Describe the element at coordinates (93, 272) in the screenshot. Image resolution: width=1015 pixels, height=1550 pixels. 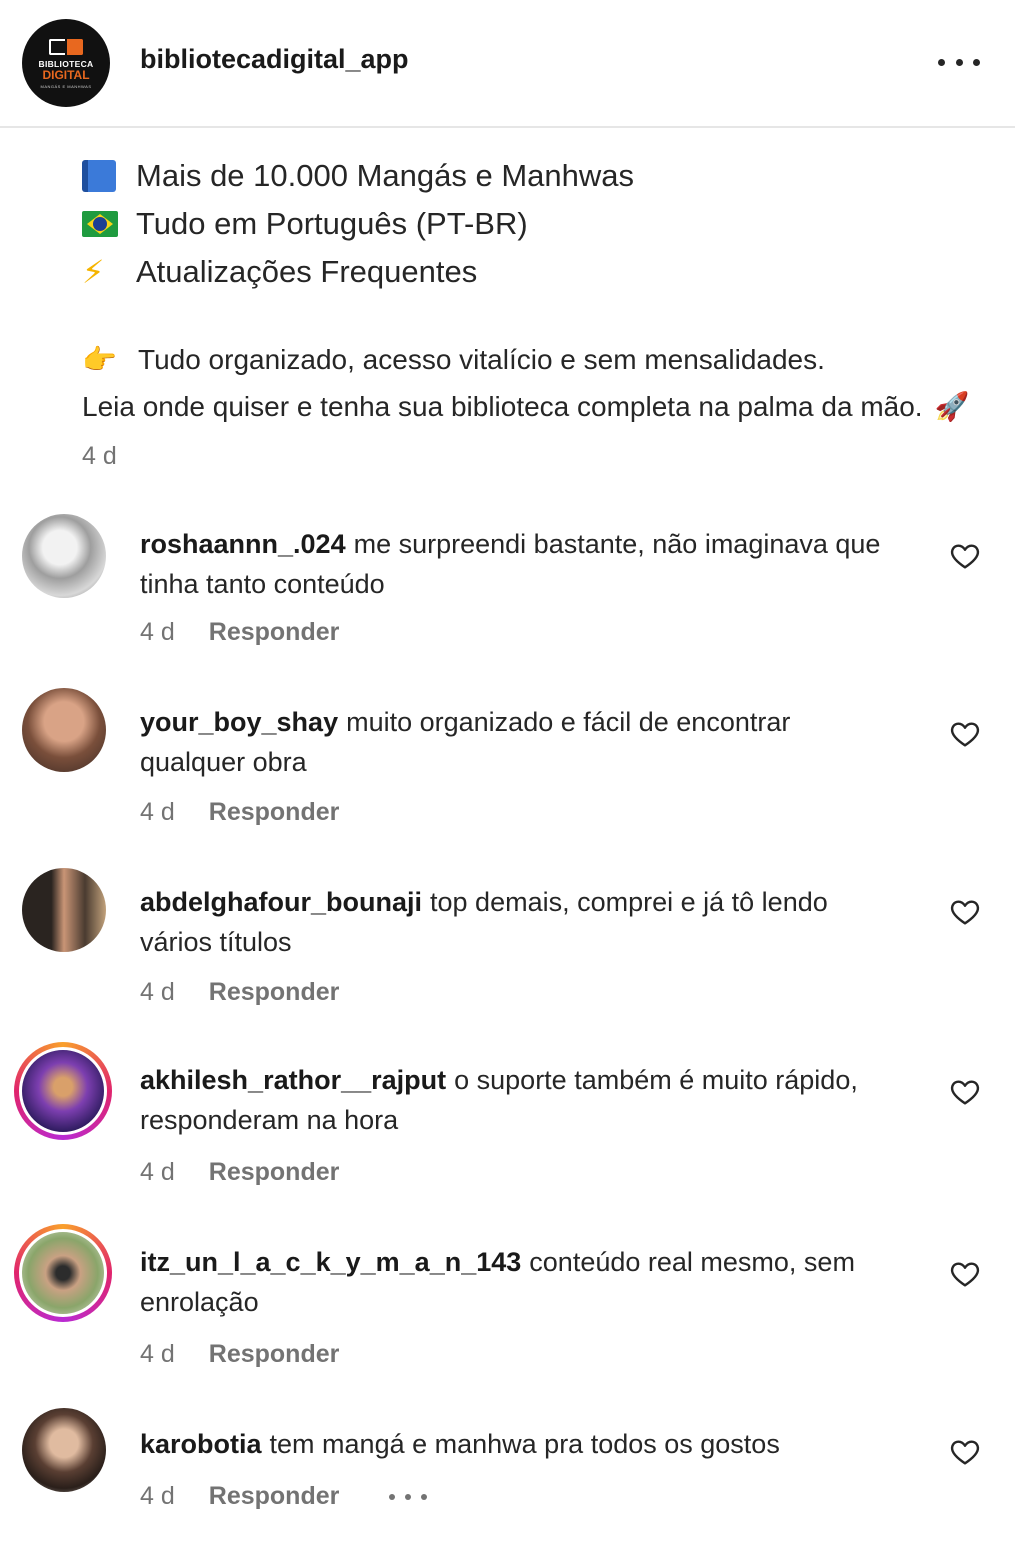
I see `lightning-icon: ⚡` at that location.